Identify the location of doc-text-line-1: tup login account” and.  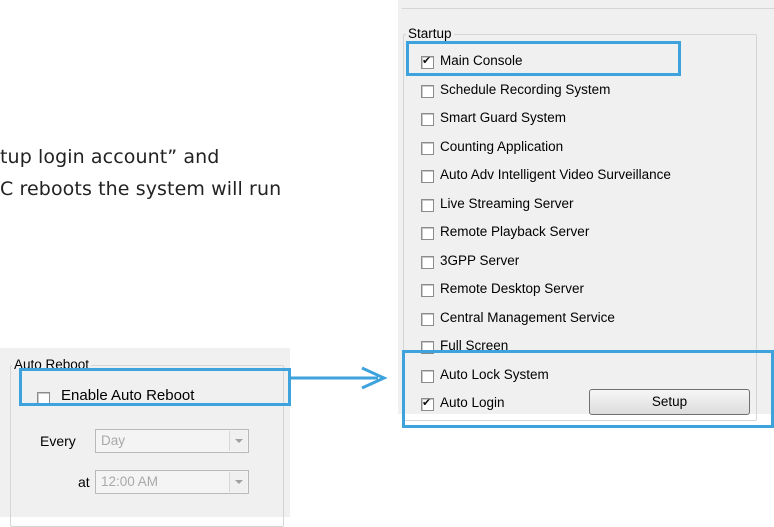
(110, 157).